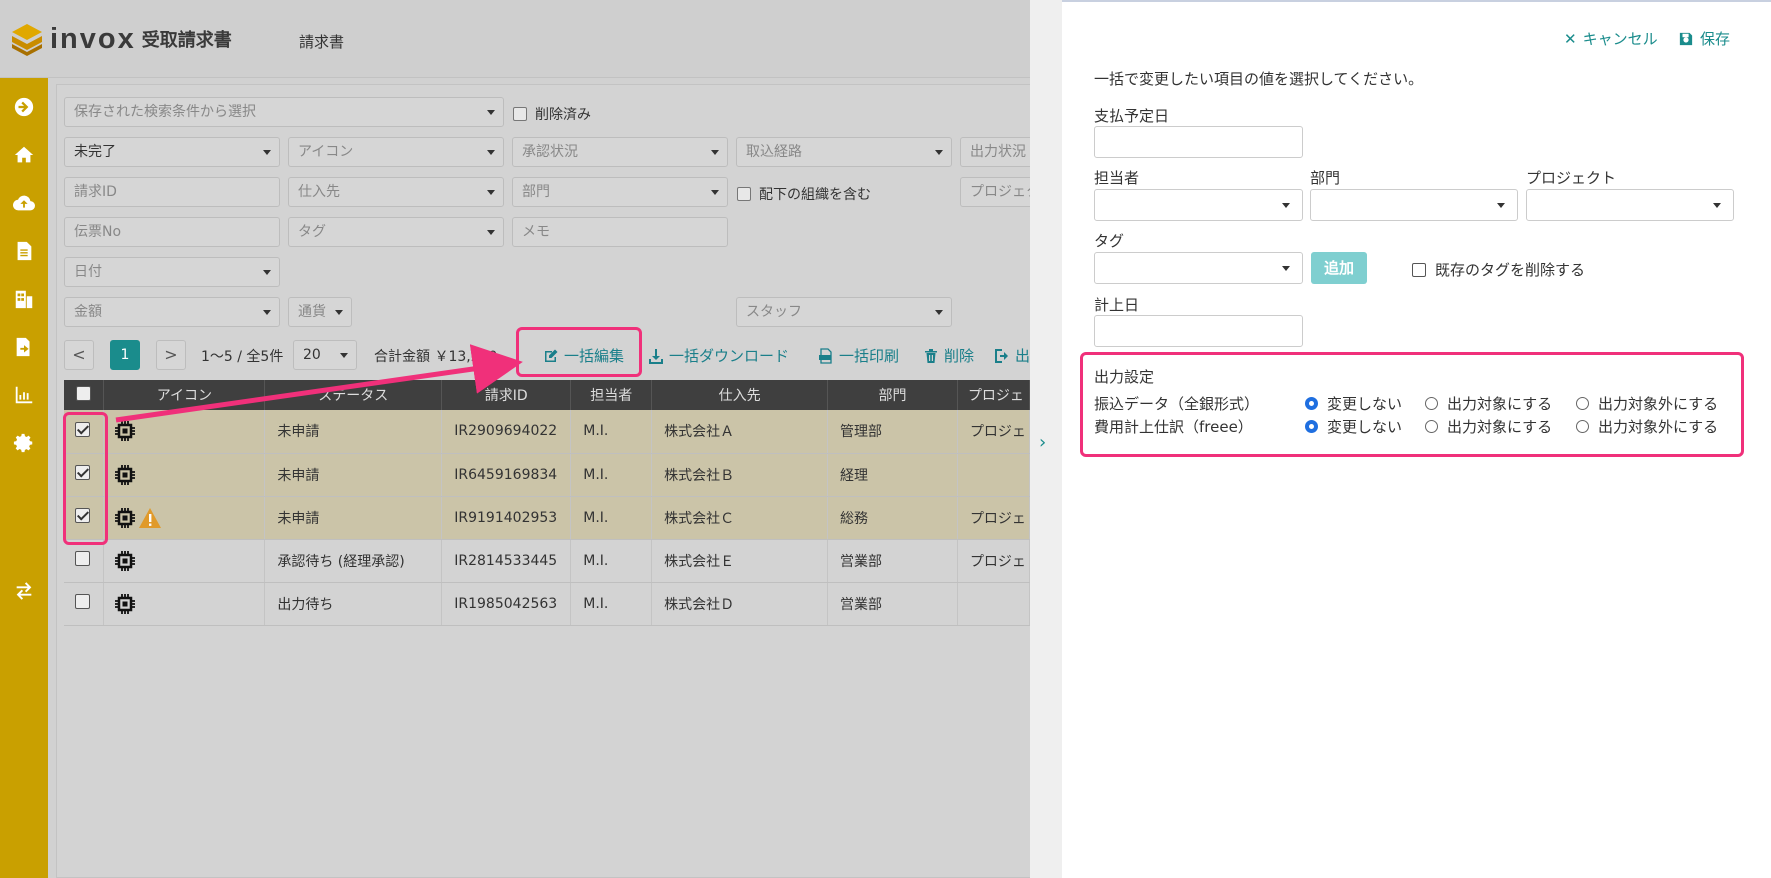 The image size is (1771, 878). What do you see at coordinates (1042, 442) in the screenshot?
I see `chevron-right-icon: ›` at bounding box center [1042, 442].